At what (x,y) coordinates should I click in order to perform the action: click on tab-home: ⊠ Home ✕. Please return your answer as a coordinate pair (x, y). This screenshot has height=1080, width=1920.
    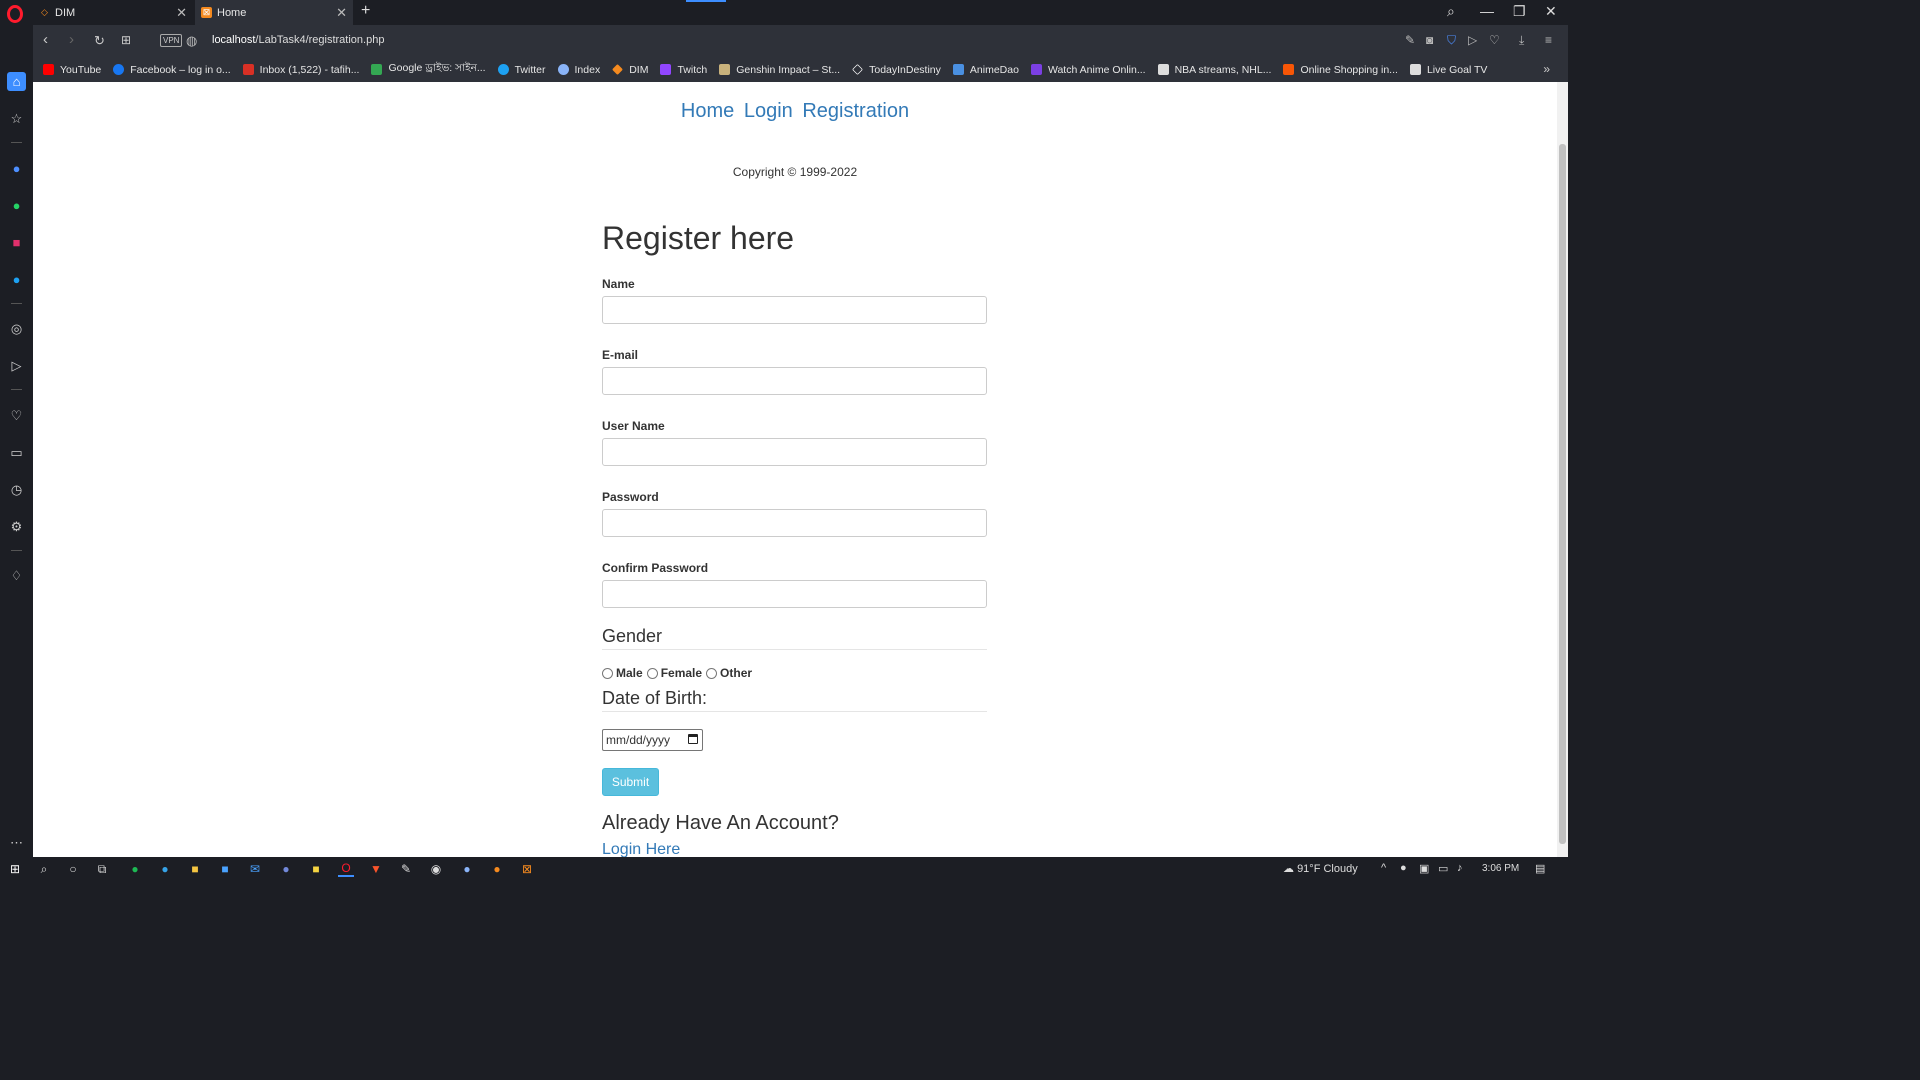
    Looking at the image, I should click on (274, 12).